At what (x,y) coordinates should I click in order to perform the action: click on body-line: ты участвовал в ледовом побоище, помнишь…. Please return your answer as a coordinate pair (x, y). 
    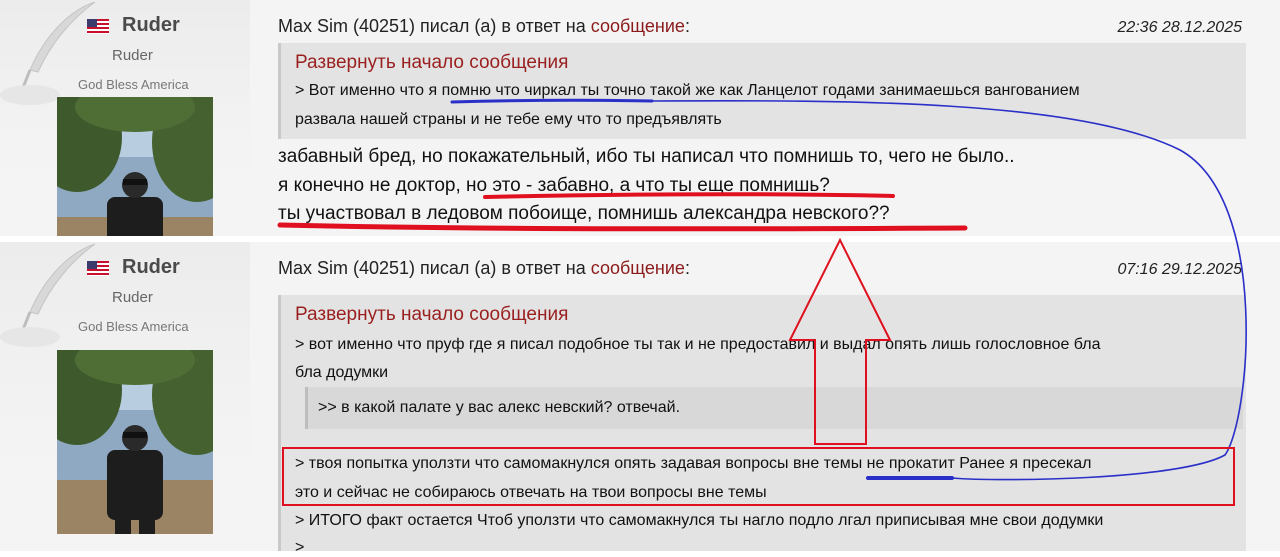
    Looking at the image, I should click on (584, 213).